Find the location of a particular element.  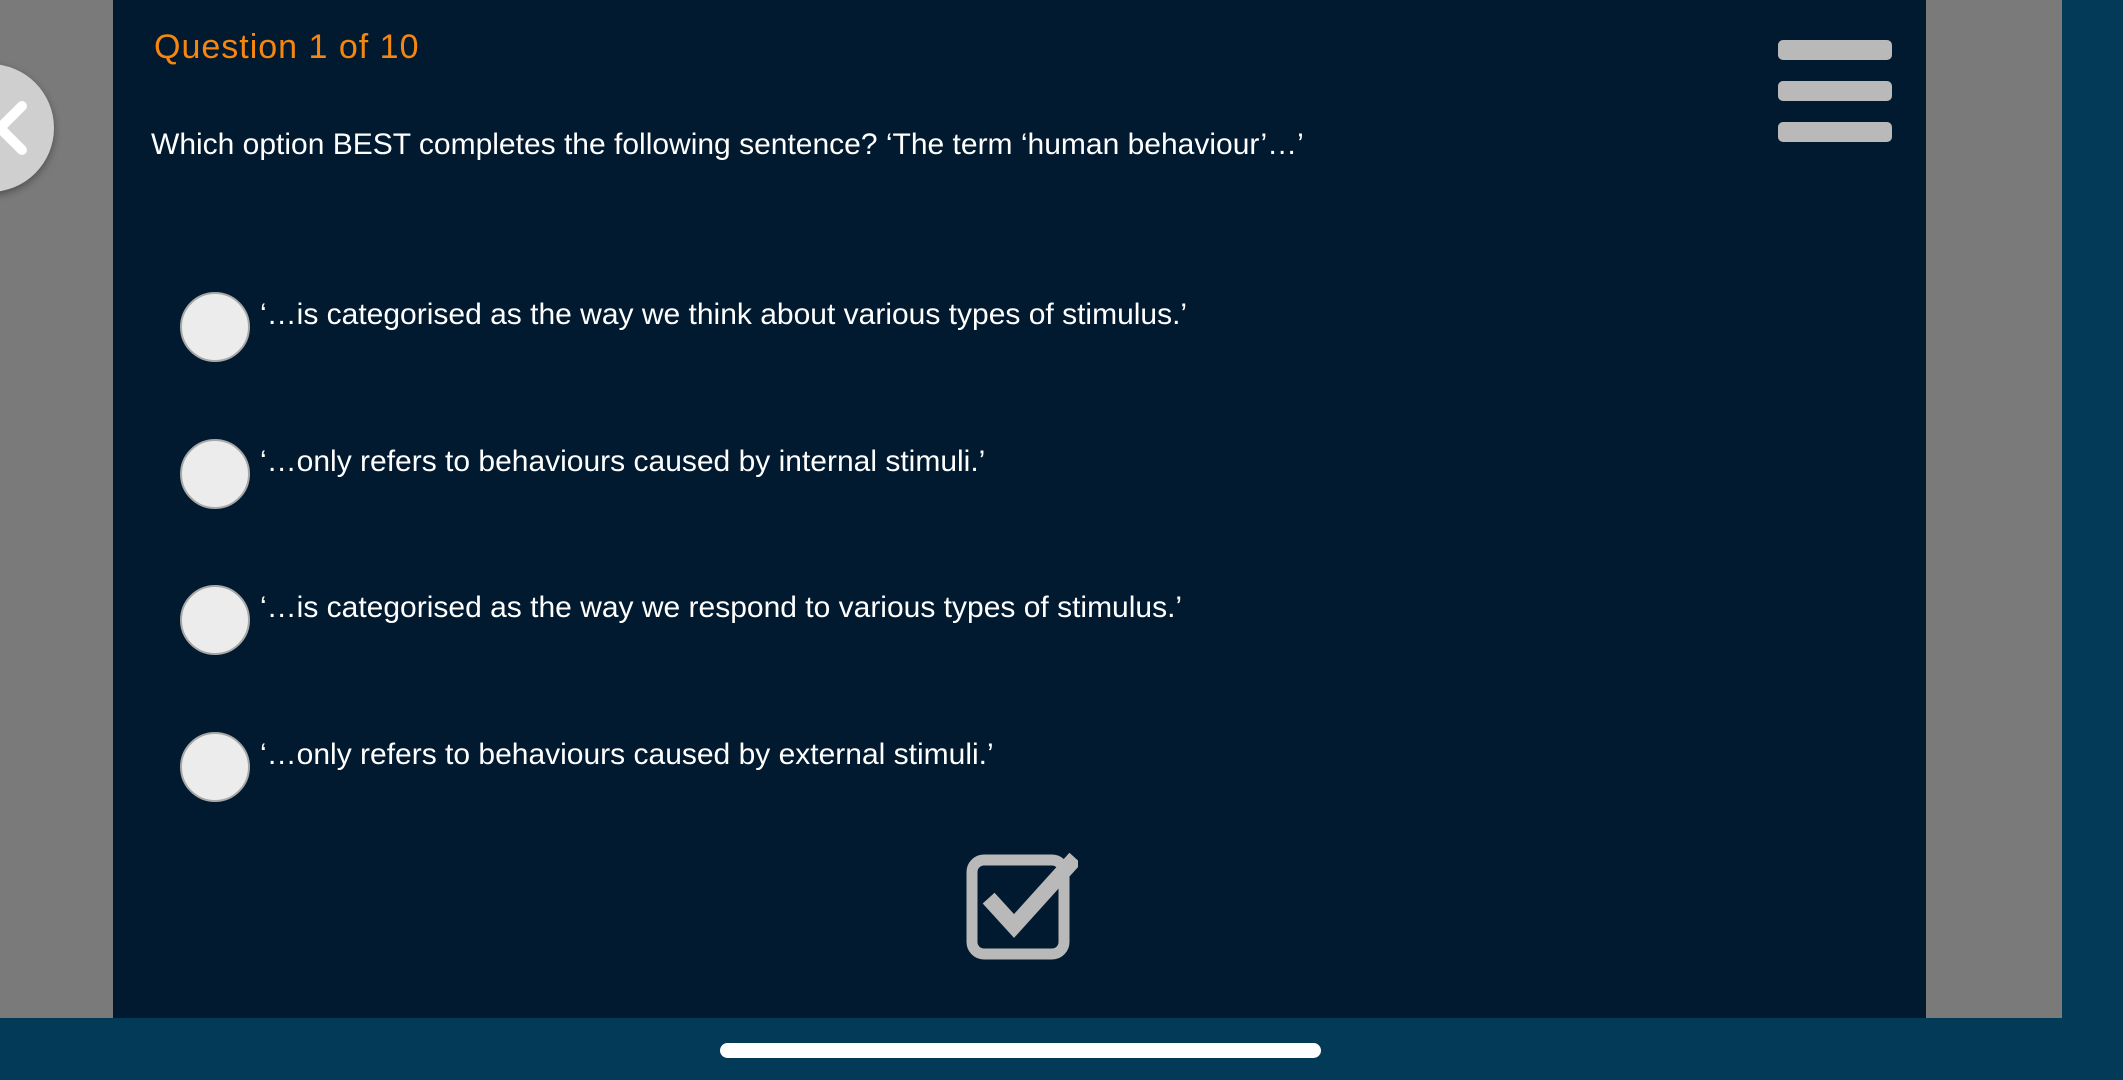

checkbox-check-icon is located at coordinates (1024, 906).